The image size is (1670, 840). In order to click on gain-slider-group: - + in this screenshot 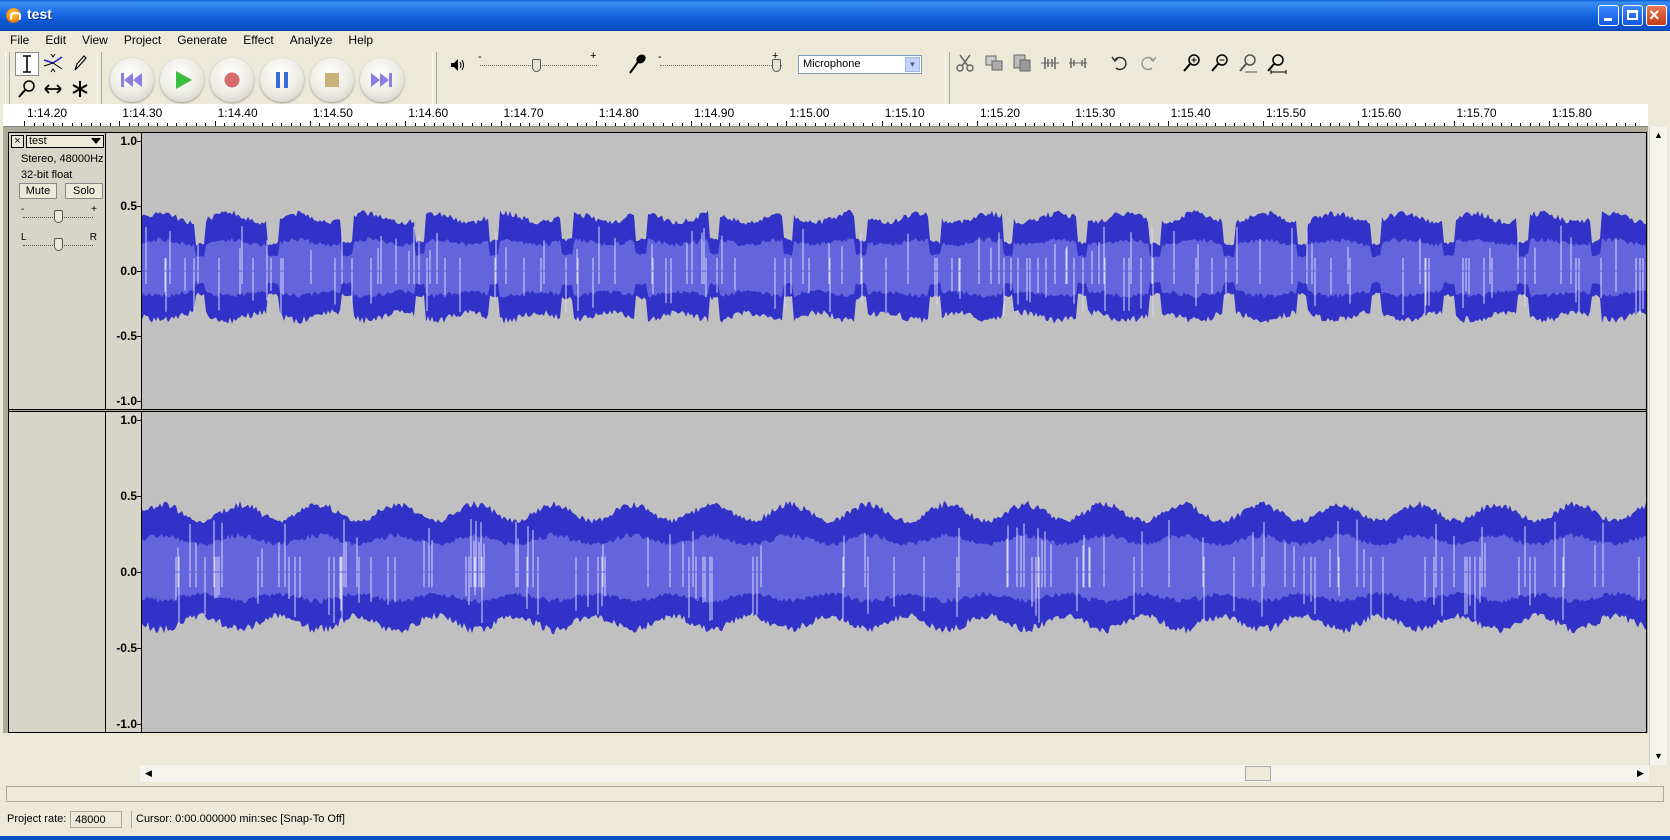, I will do `click(59, 214)`.